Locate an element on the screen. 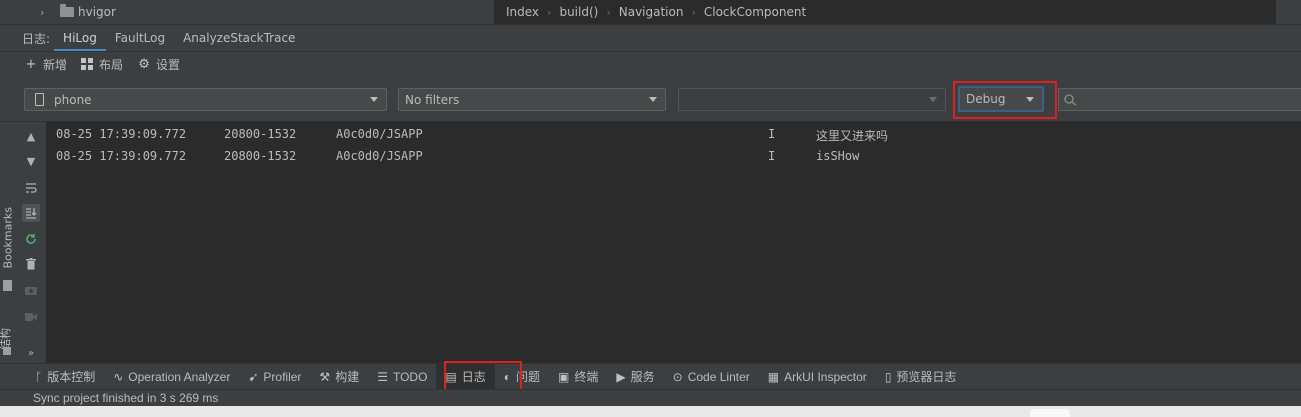  todo-button: ☰ TODO is located at coordinates (402, 377).